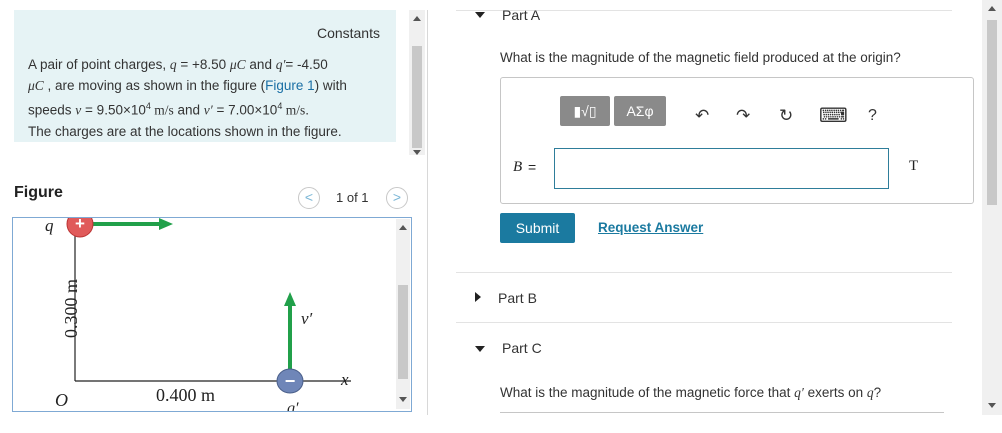 The height and width of the screenshot is (433, 1002). What do you see at coordinates (722, 412) in the screenshot?
I see `partC-answer-box-edge` at bounding box center [722, 412].